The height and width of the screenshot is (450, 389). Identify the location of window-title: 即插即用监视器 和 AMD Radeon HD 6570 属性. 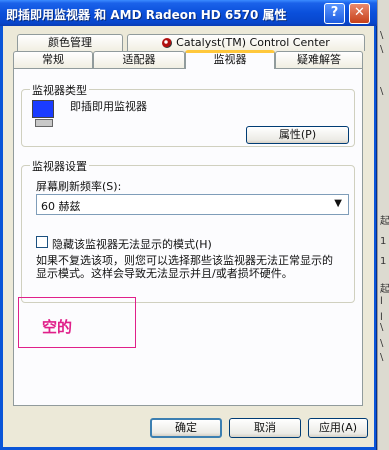
(146, 15).